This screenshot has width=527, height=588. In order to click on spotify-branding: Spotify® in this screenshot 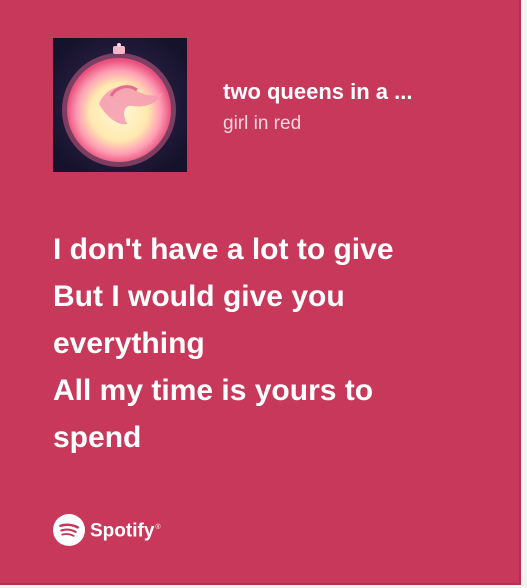, I will do `click(107, 530)`.